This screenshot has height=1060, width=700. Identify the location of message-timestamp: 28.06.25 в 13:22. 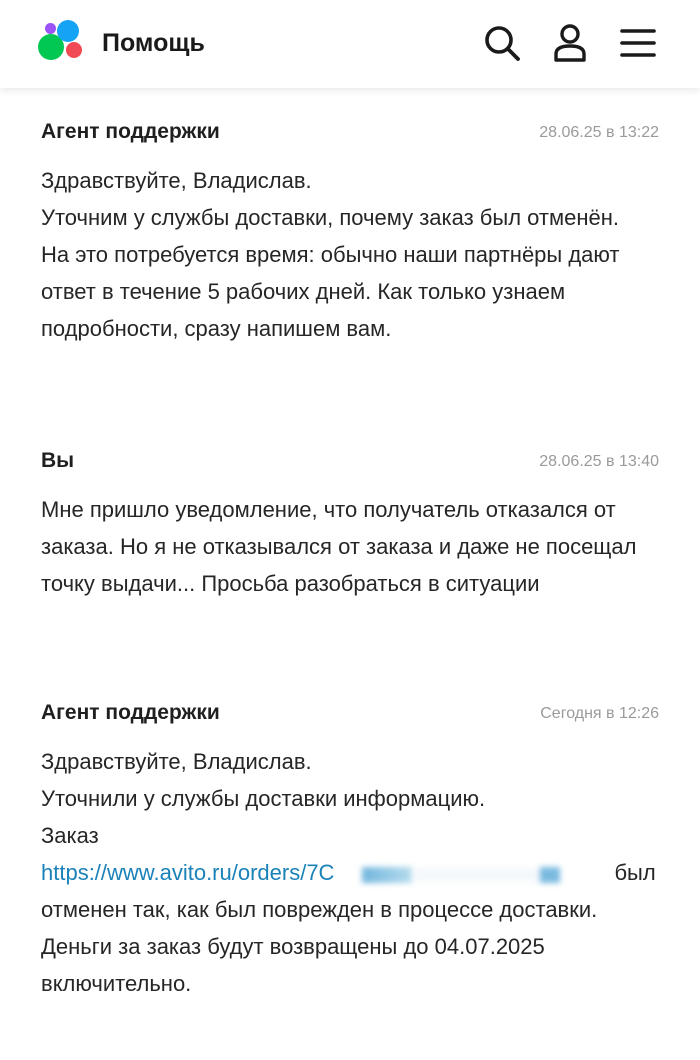
(599, 132).